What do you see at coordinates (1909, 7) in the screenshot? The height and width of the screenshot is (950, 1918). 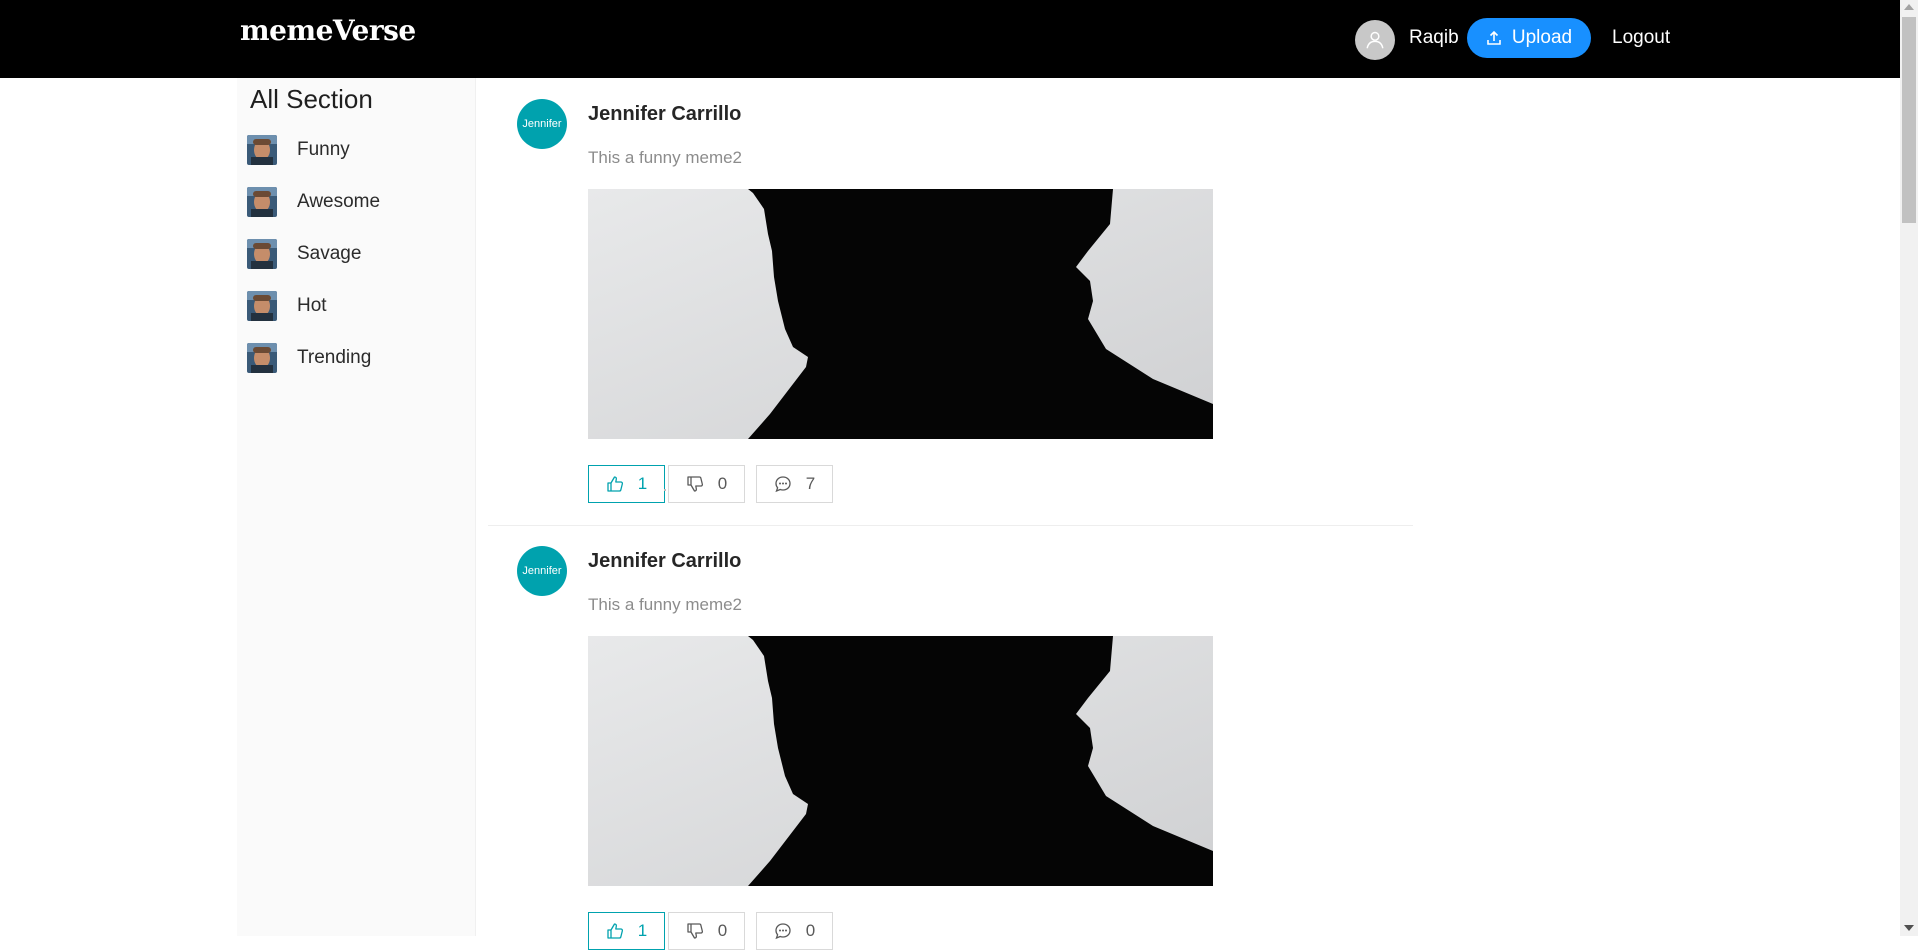 I see `scroll-up-arrow-icon` at bounding box center [1909, 7].